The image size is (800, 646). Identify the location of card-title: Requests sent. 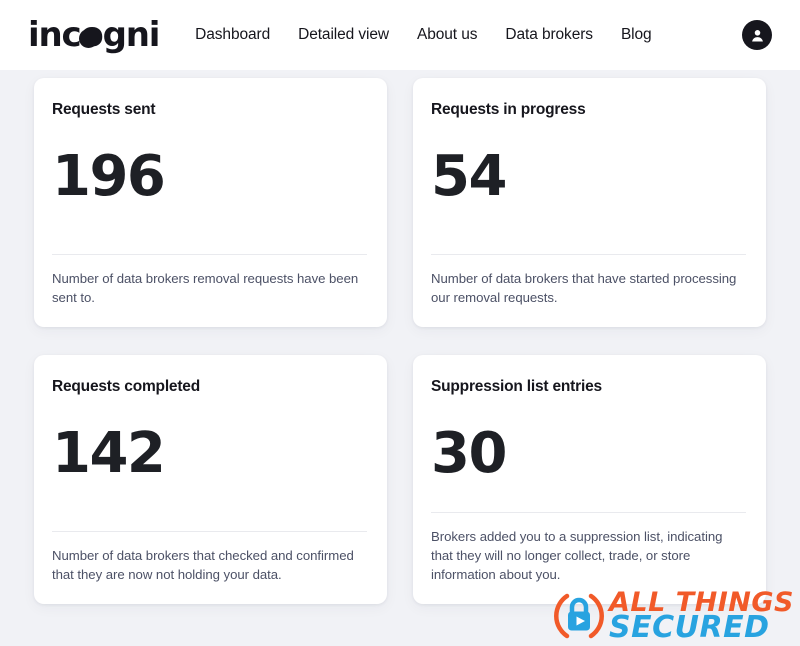
(104, 109).